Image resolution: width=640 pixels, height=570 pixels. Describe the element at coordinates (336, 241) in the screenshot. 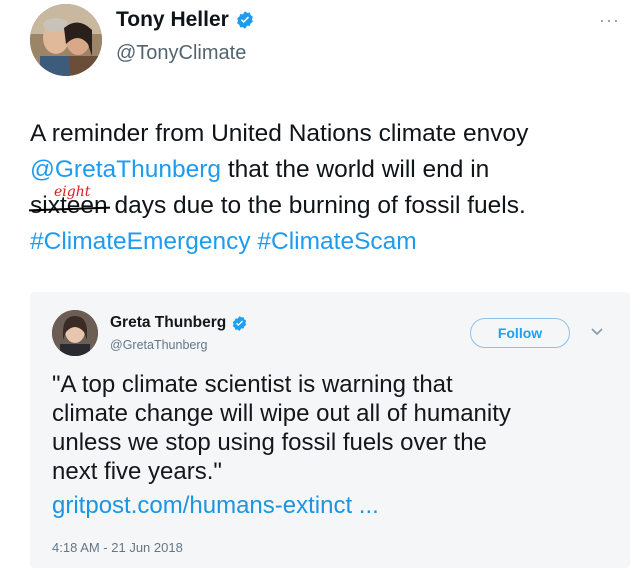

I see `hashtag-link: #ClimateScam` at that location.